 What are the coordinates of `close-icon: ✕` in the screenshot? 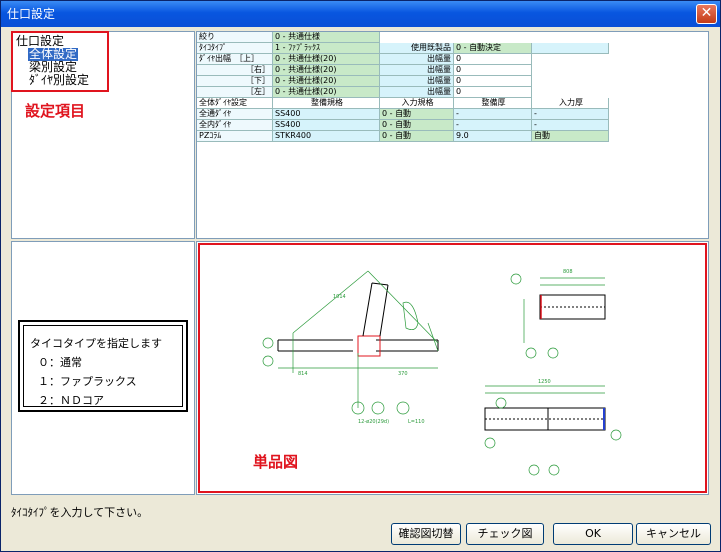 It's located at (706, 13).